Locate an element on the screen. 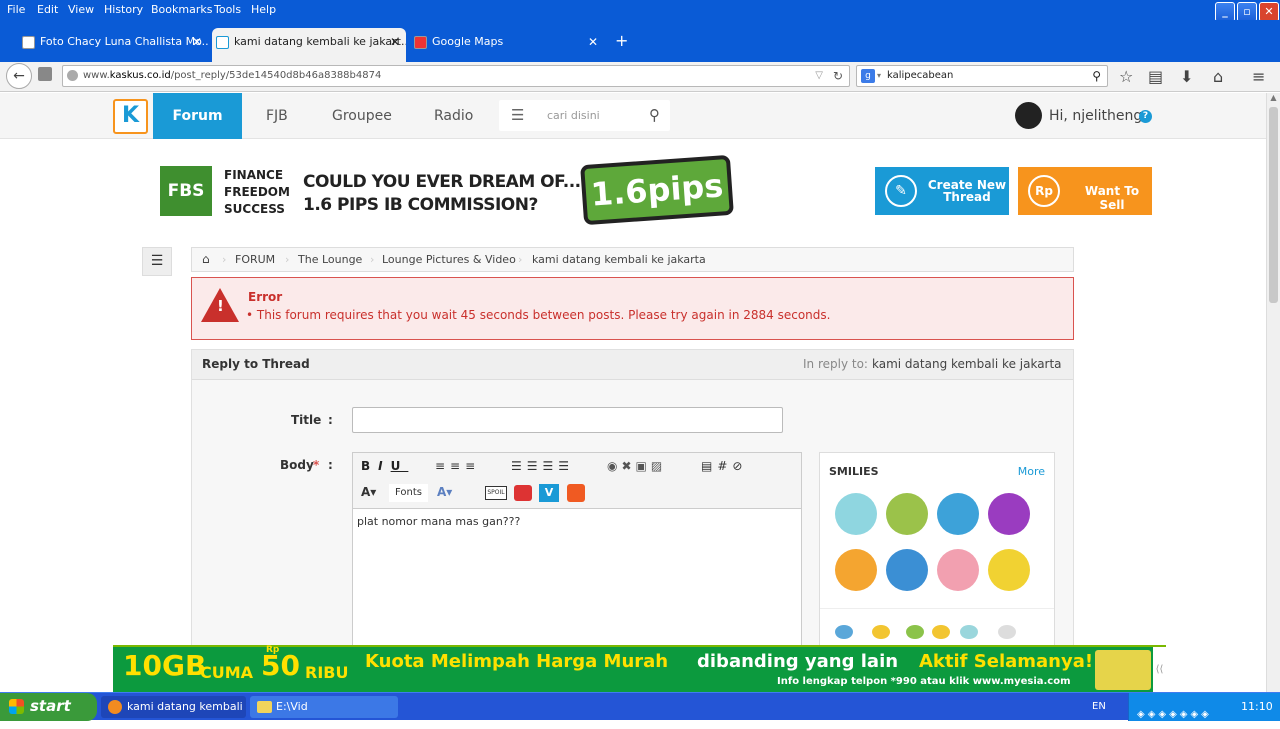 The image size is (1280, 729). smiley-cry-icon is located at coordinates (907, 570).